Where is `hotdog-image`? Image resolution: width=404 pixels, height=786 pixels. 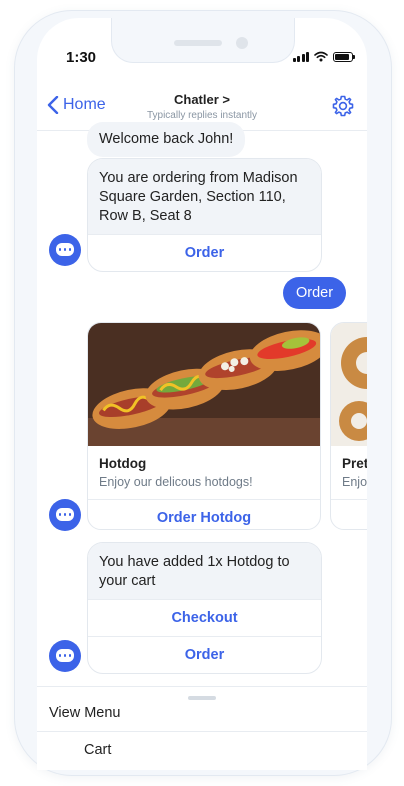
hotdog-image is located at coordinates (204, 384).